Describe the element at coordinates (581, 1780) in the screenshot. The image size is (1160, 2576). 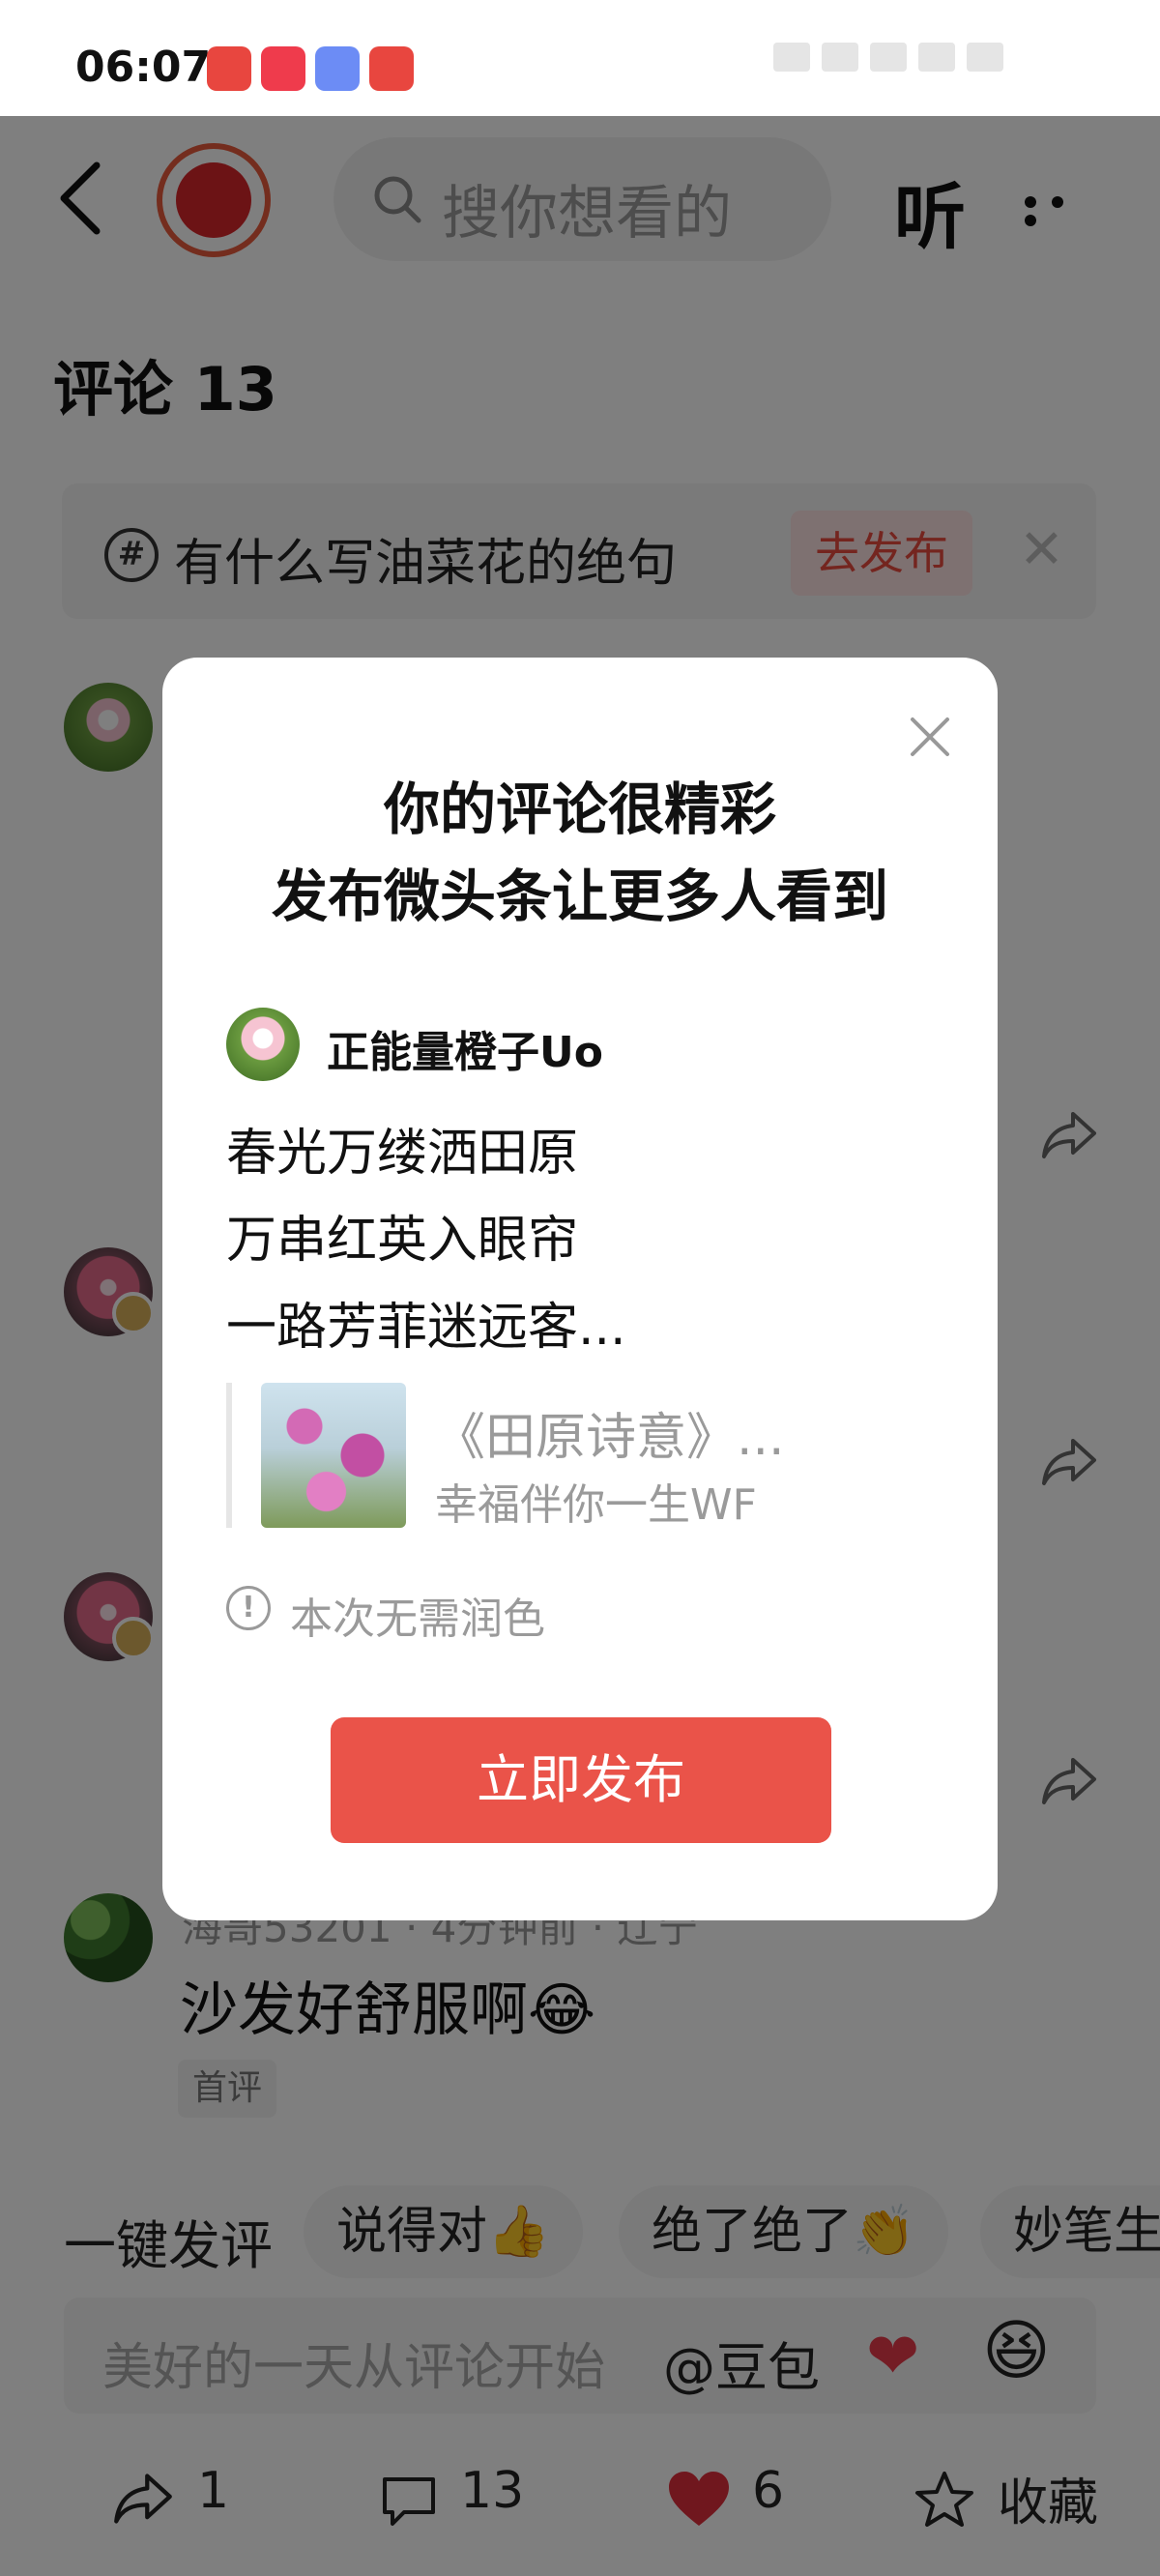
I see `publish-now-button: 立即发布` at that location.